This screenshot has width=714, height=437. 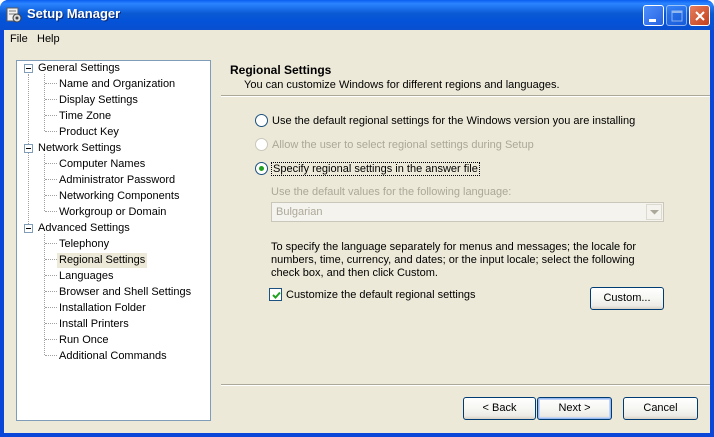 I want to click on tree-item-display-settings: Display Settings, so click(x=98, y=100).